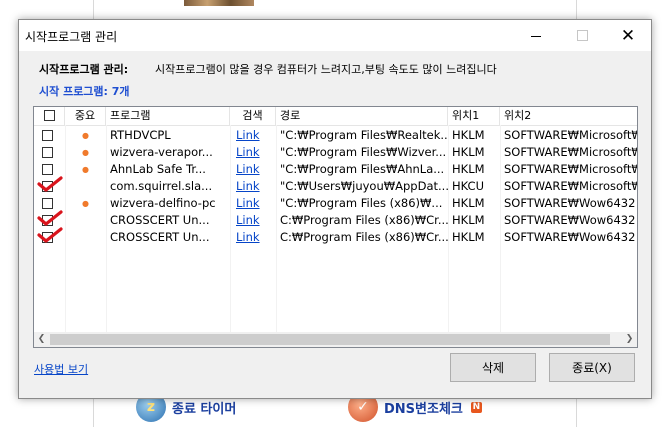 The width and height of the screenshot is (668, 427). What do you see at coordinates (592, 367) in the screenshot?
I see `close-button: 종료(X)` at bounding box center [592, 367].